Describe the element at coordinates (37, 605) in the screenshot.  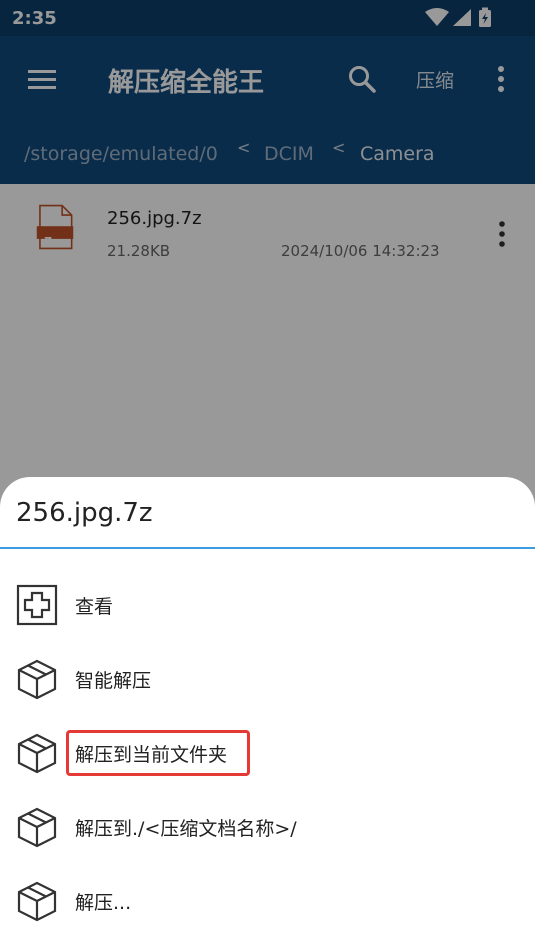
I see `plus-box-icon` at that location.